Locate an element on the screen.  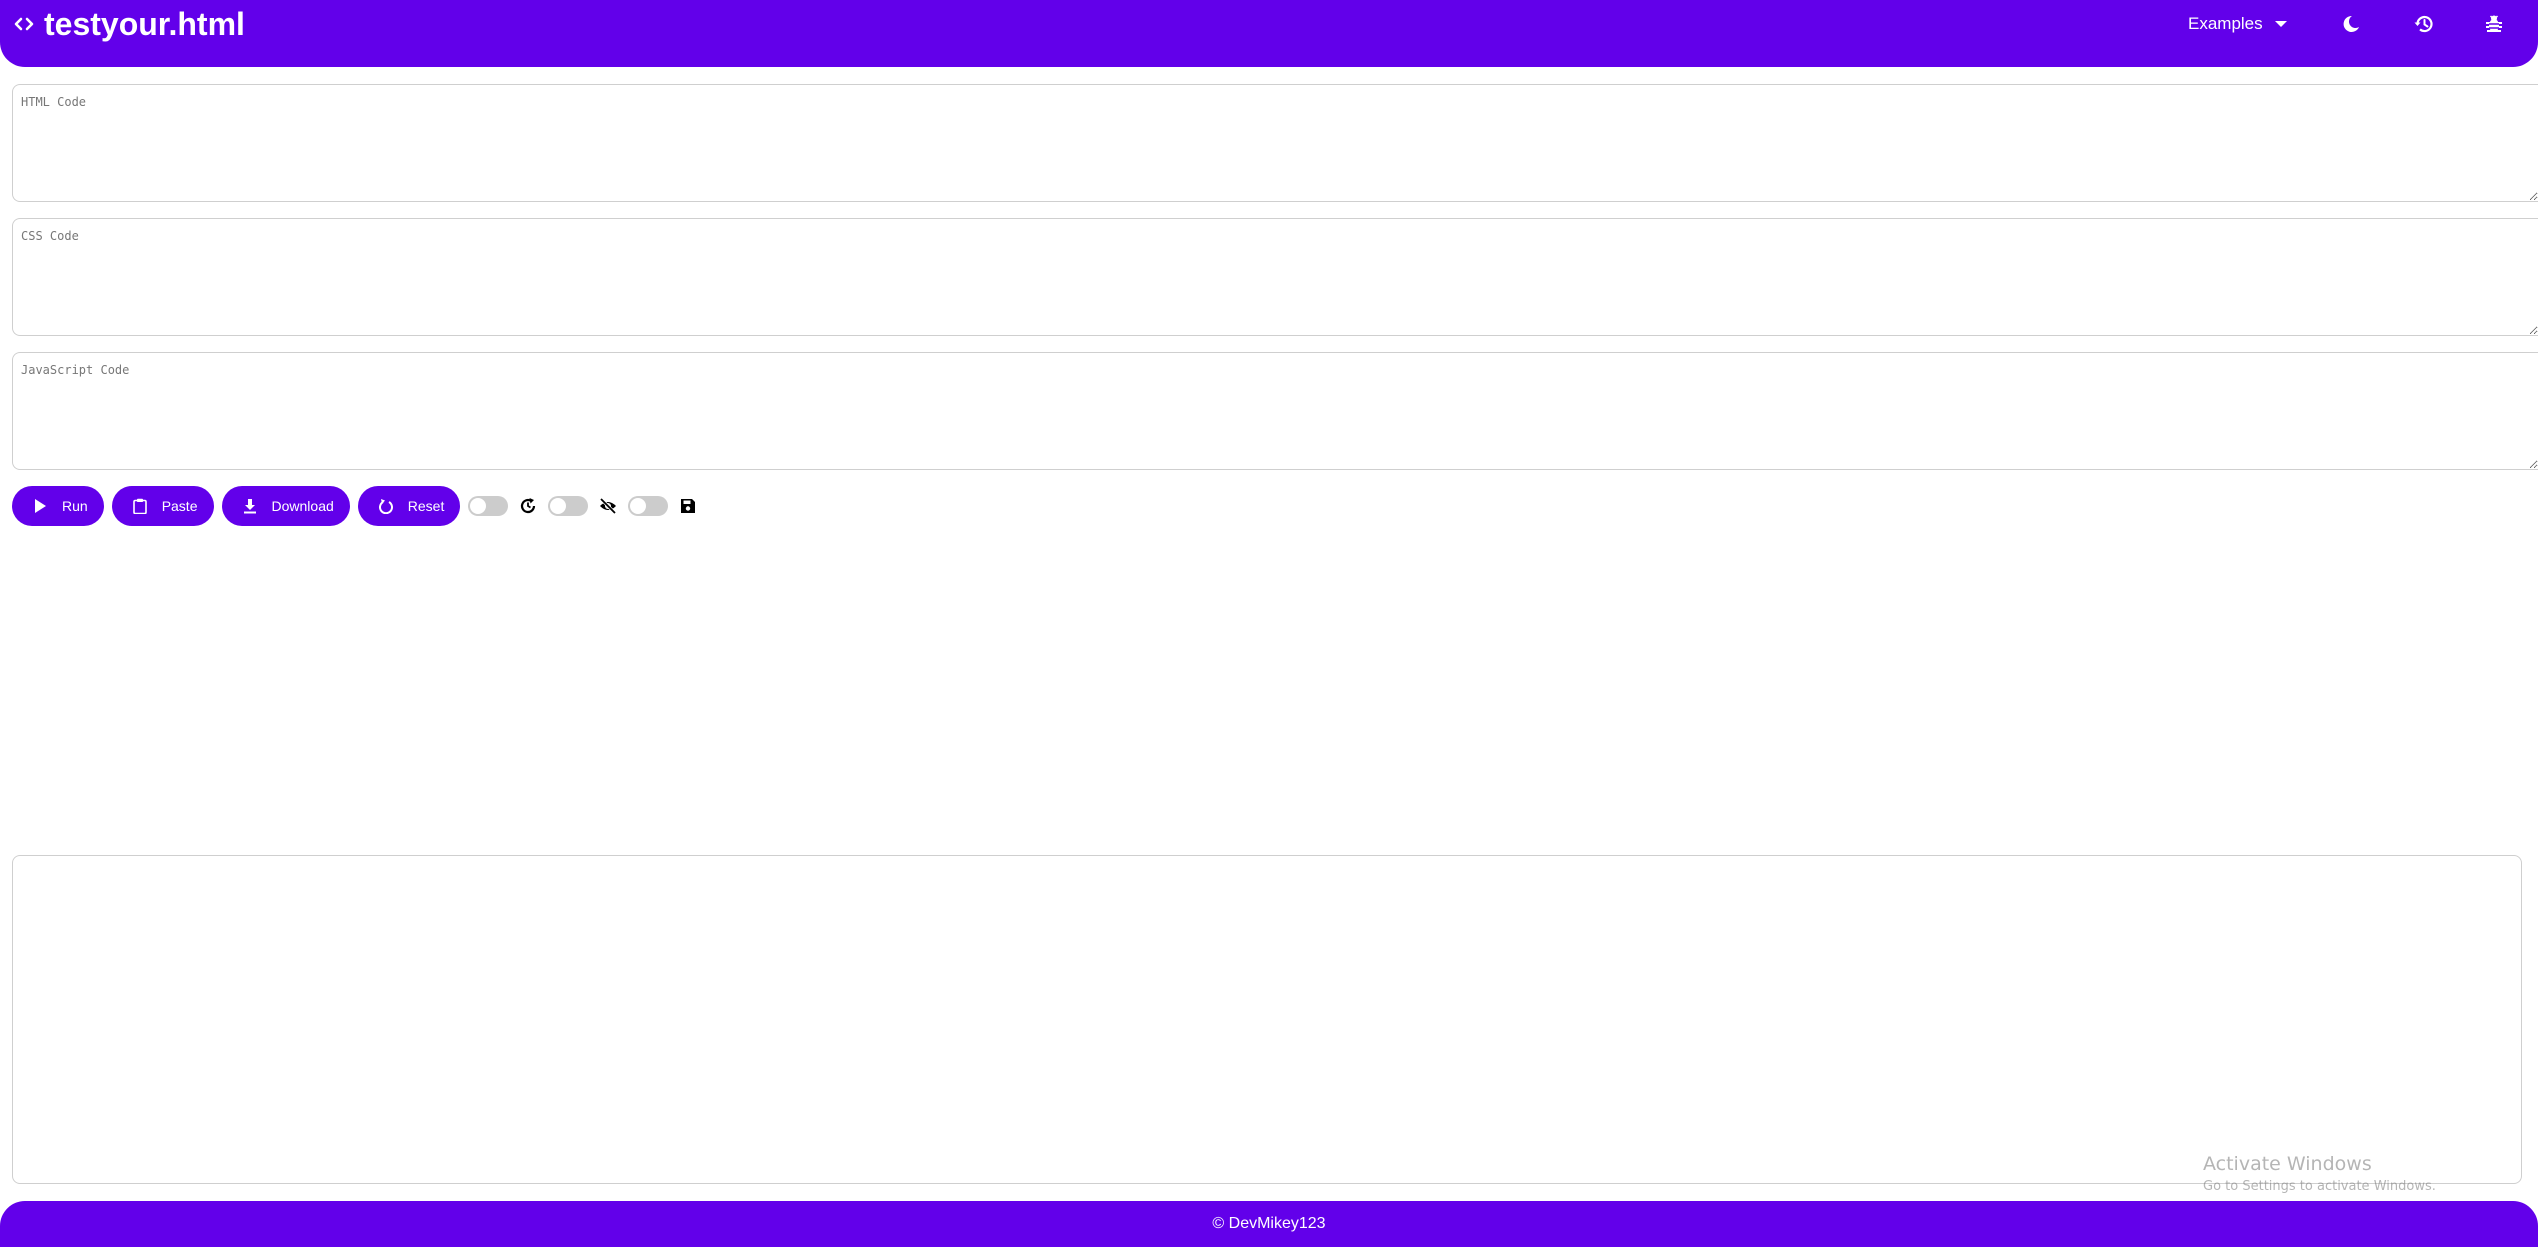
hide-preview-toggle is located at coordinates (568, 506).